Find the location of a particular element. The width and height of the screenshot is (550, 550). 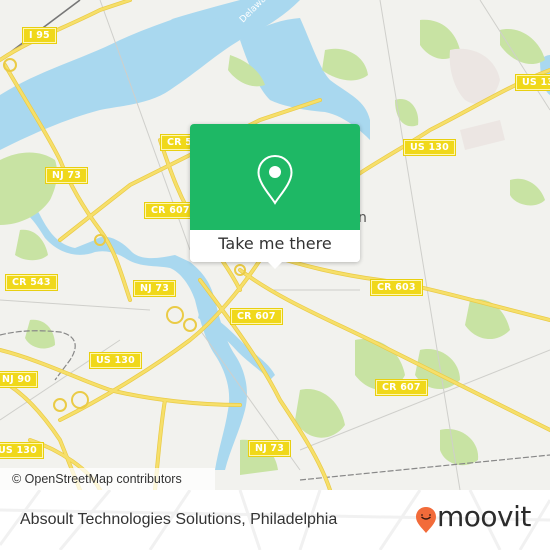

road-shield-cr603: CR 603 is located at coordinates (396, 287).